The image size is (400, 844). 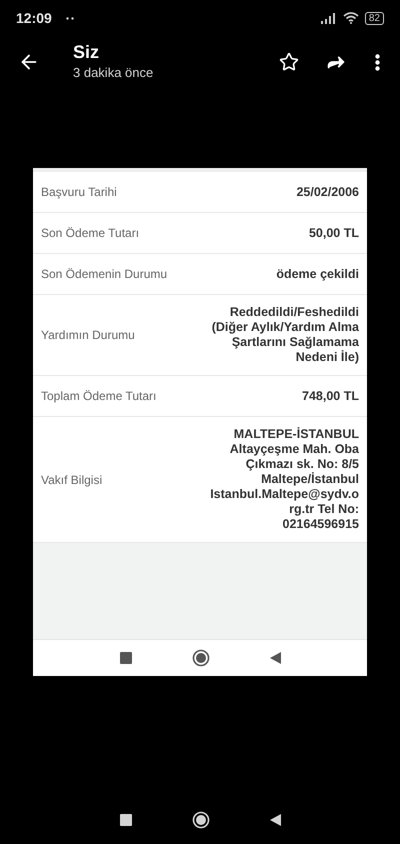 I want to click on star-button, so click(x=289, y=62).